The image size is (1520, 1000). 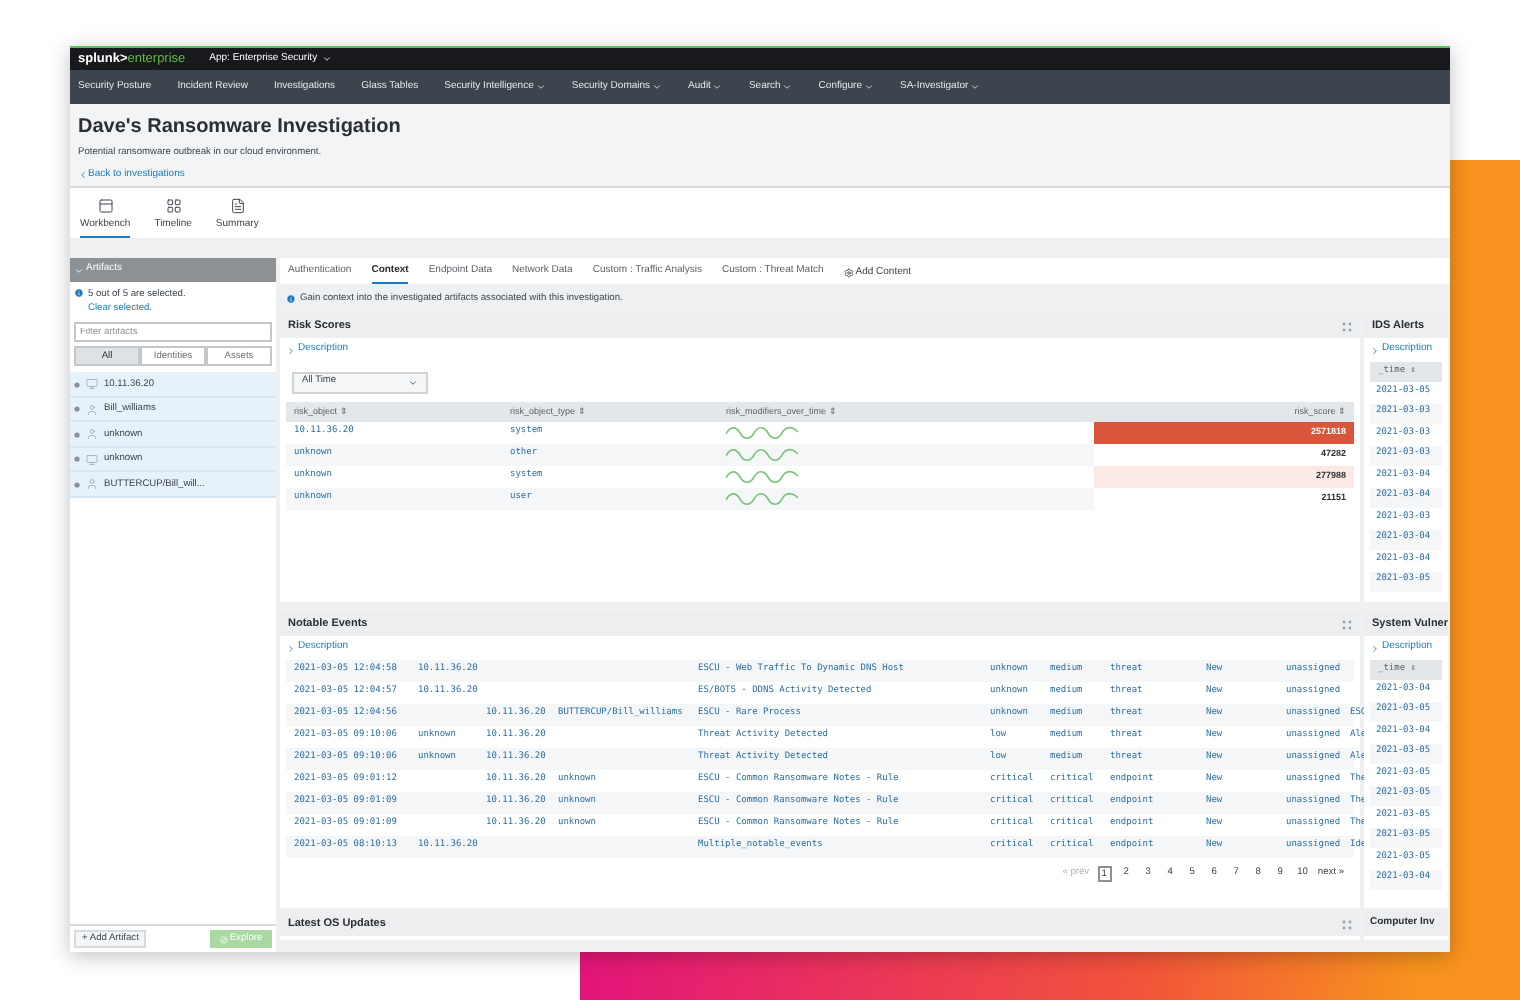 What do you see at coordinates (848, 272) in the screenshot?
I see `gear-icon` at bounding box center [848, 272].